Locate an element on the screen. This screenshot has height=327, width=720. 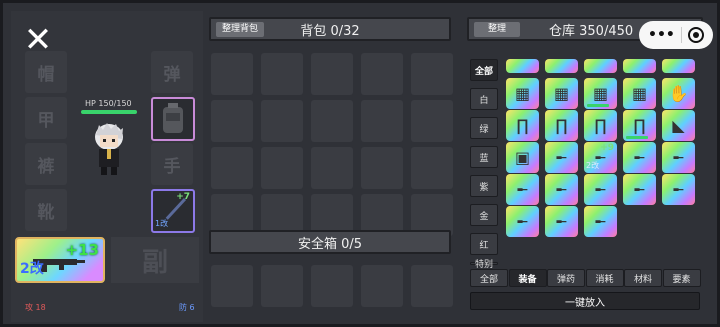
rarity-filter-6: 红 is located at coordinates (484, 244).